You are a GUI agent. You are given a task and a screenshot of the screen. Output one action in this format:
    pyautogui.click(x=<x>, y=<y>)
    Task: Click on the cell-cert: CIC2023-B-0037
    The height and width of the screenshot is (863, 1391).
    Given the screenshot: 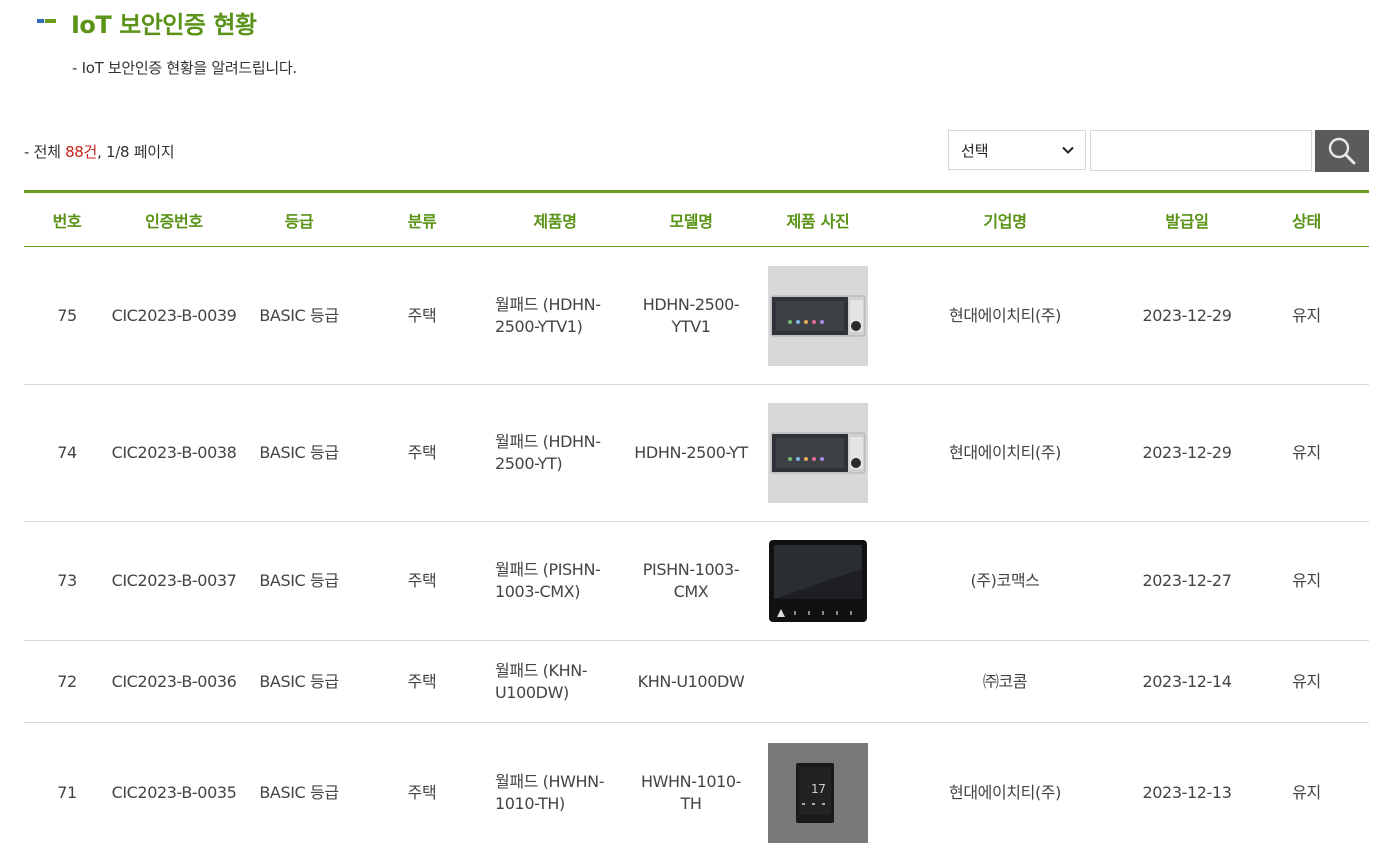 What is the action you would take?
    pyautogui.click(x=174, y=580)
    